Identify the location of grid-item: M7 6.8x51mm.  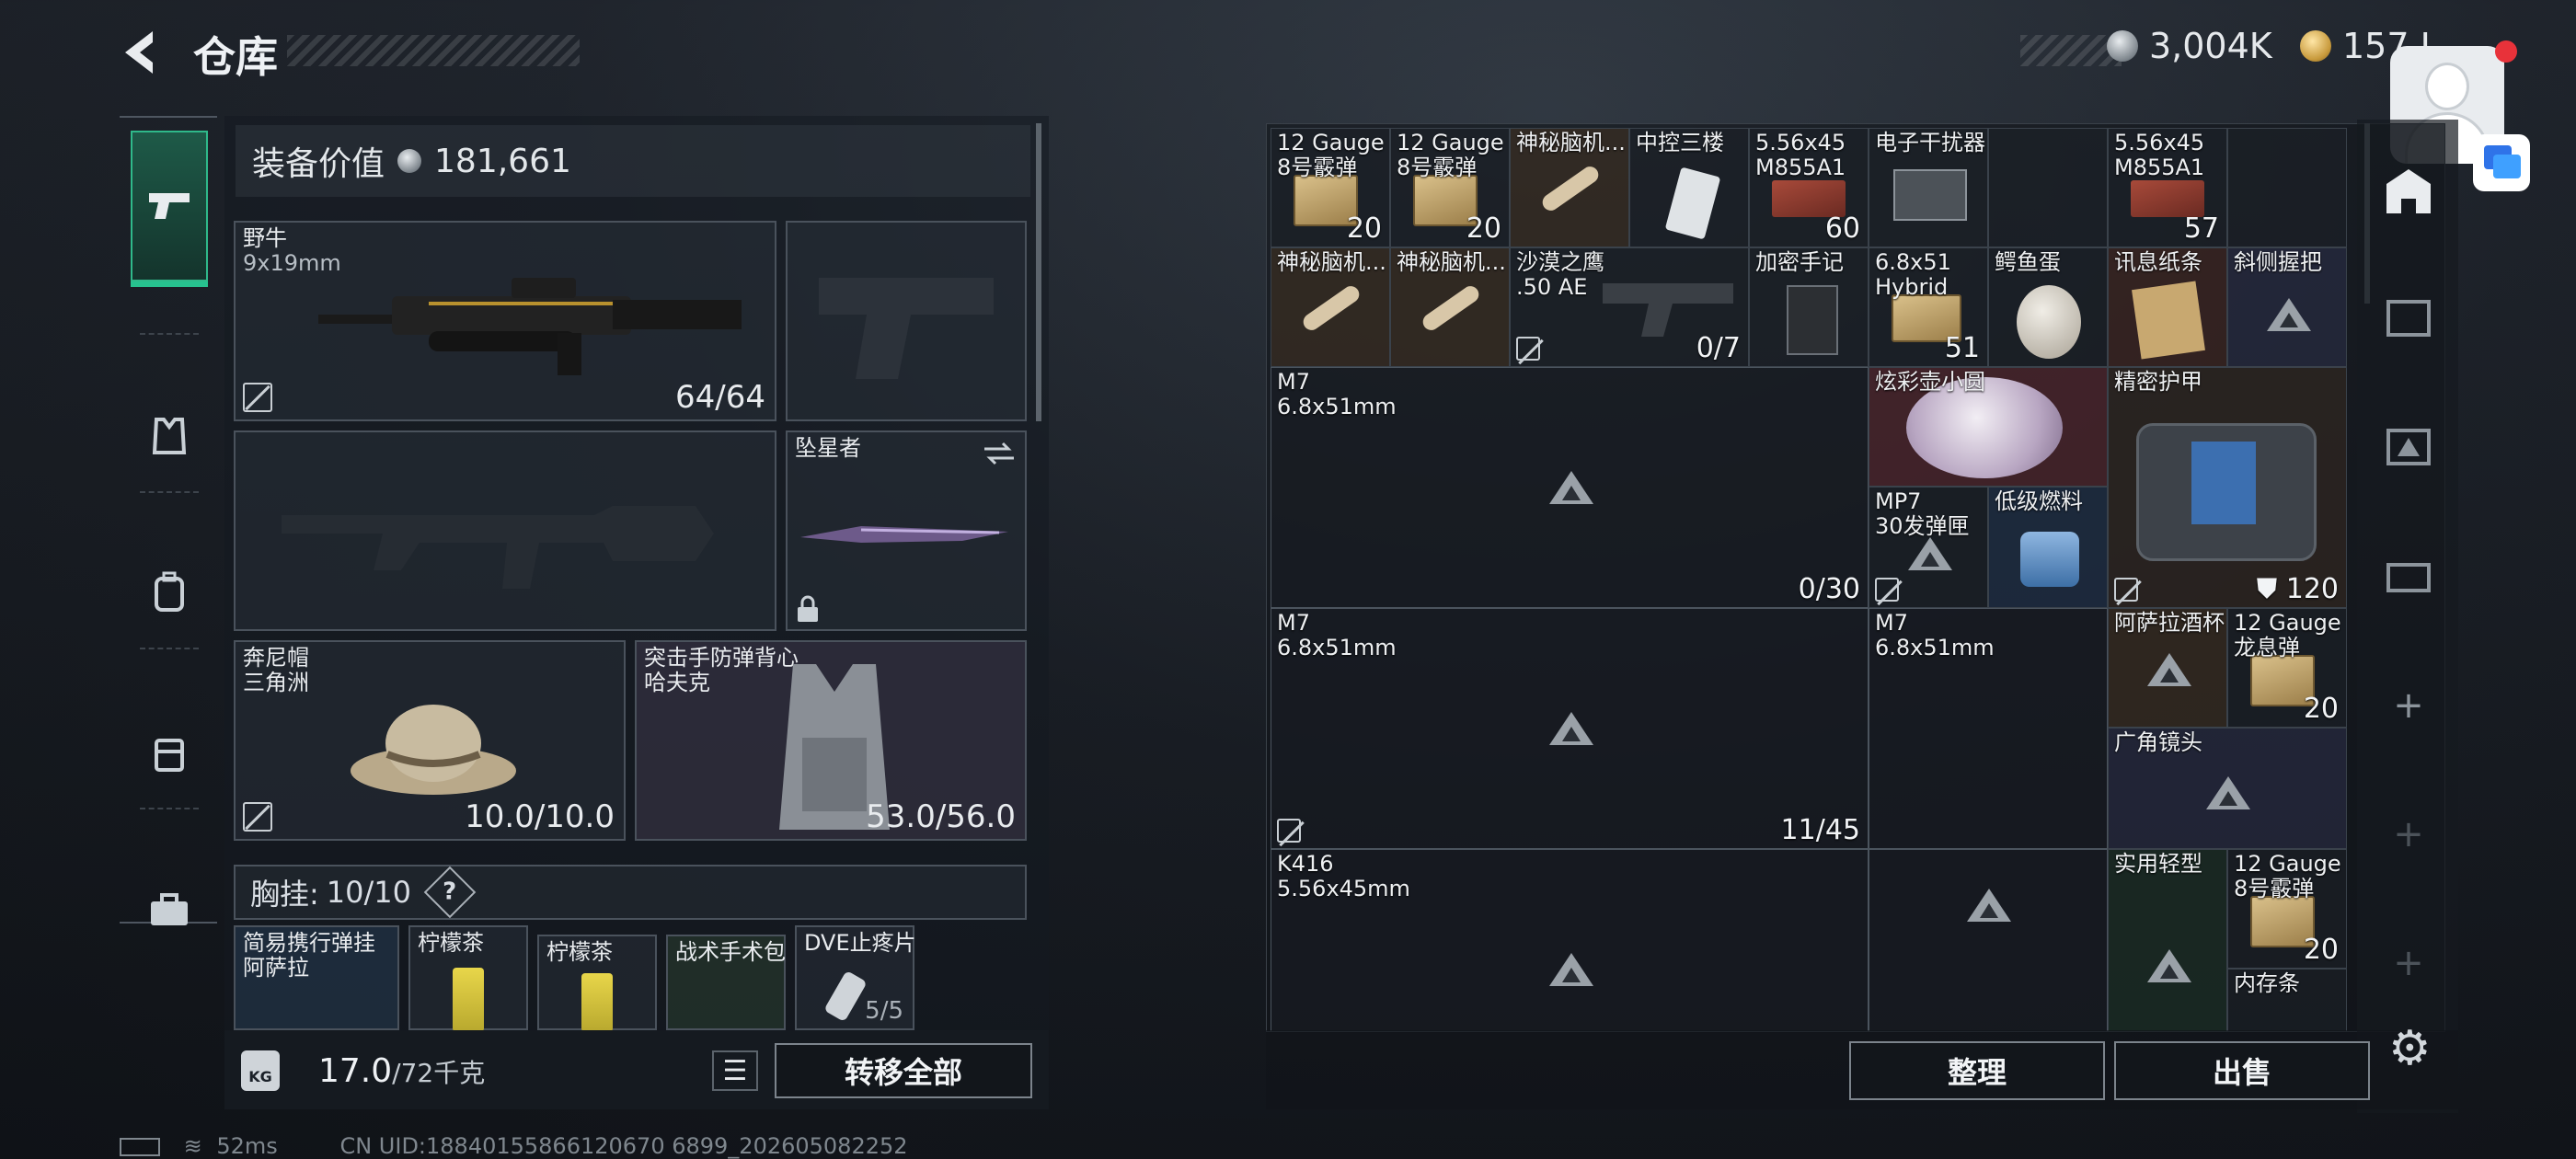
(1988, 728).